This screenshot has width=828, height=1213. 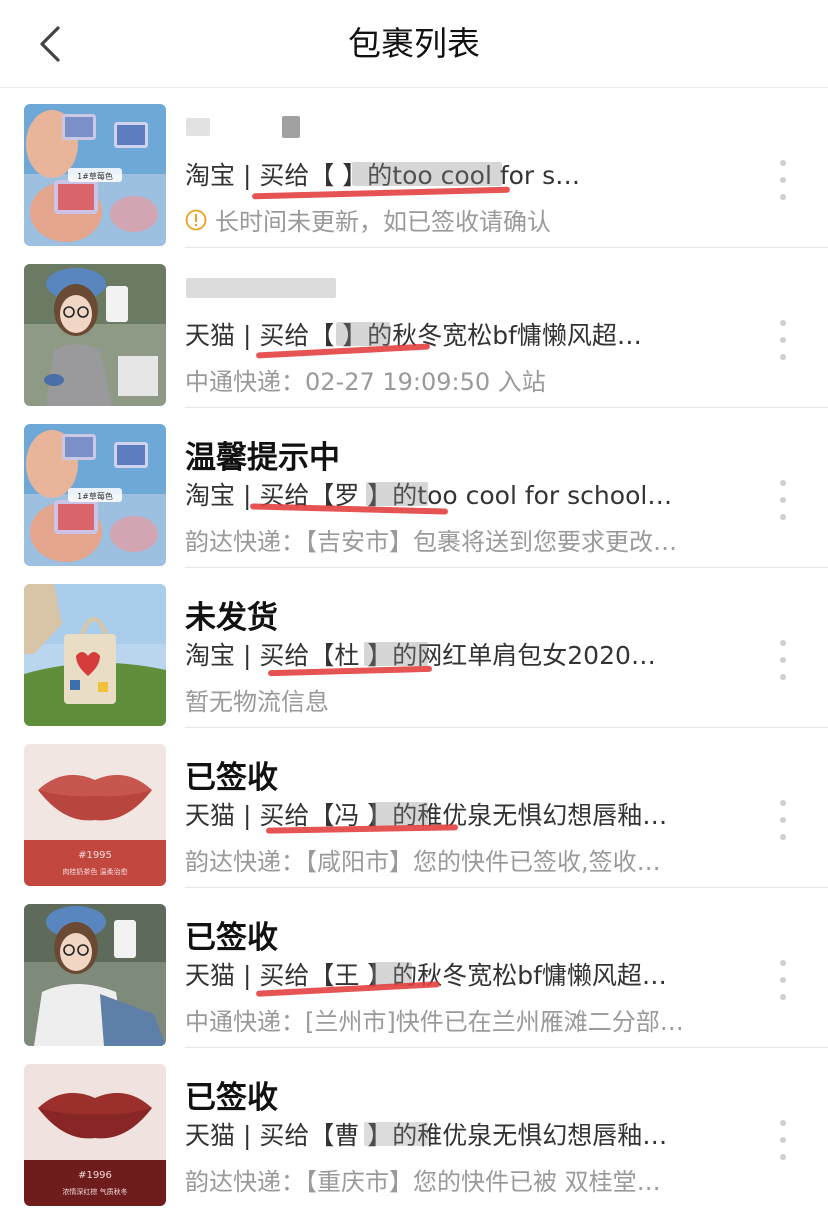 I want to click on package-status: 未发货, so click(x=231, y=618).